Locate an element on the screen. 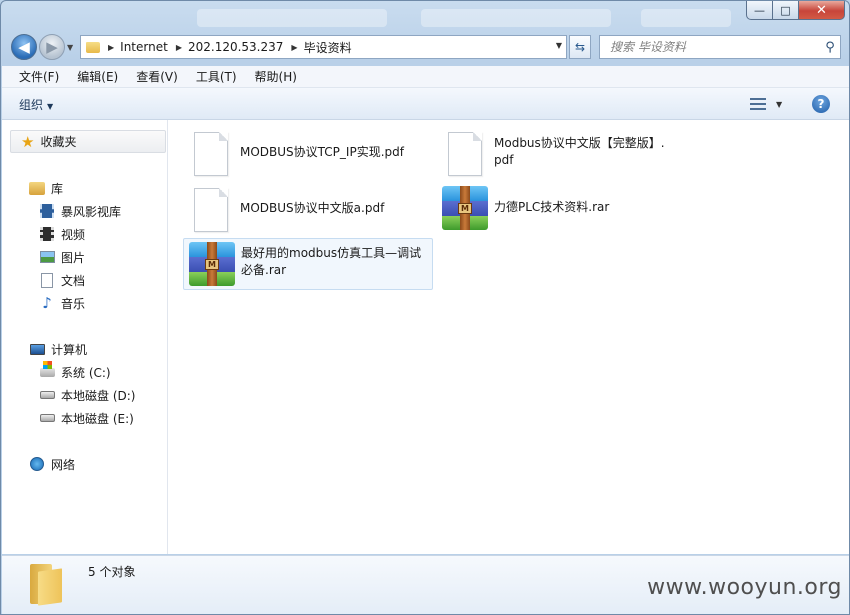 The image size is (850, 615). sidebar-item-drive-d: 本地磁盘 (D:) is located at coordinates (87, 395).